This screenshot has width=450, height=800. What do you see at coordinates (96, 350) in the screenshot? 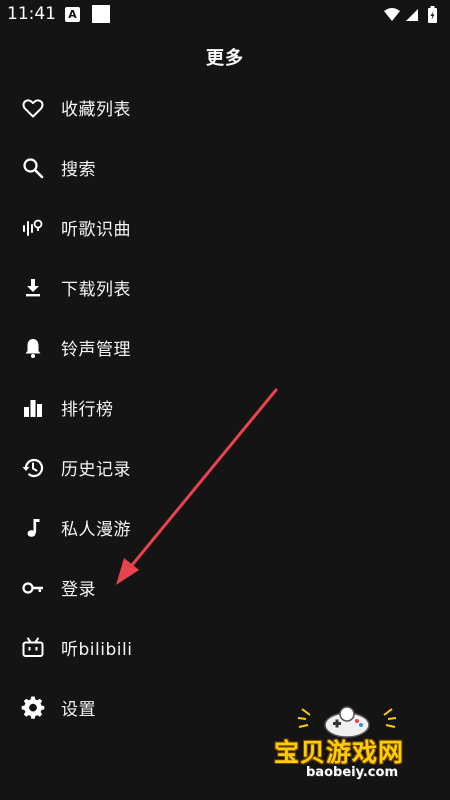
I see `menu-item-label: 铃声管理` at bounding box center [96, 350].